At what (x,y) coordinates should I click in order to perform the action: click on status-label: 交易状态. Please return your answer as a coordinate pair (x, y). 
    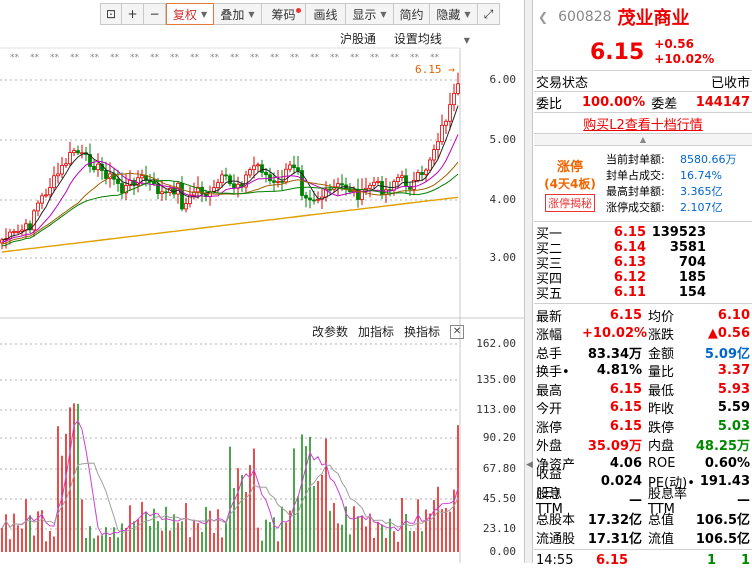
    Looking at the image, I should click on (562, 83).